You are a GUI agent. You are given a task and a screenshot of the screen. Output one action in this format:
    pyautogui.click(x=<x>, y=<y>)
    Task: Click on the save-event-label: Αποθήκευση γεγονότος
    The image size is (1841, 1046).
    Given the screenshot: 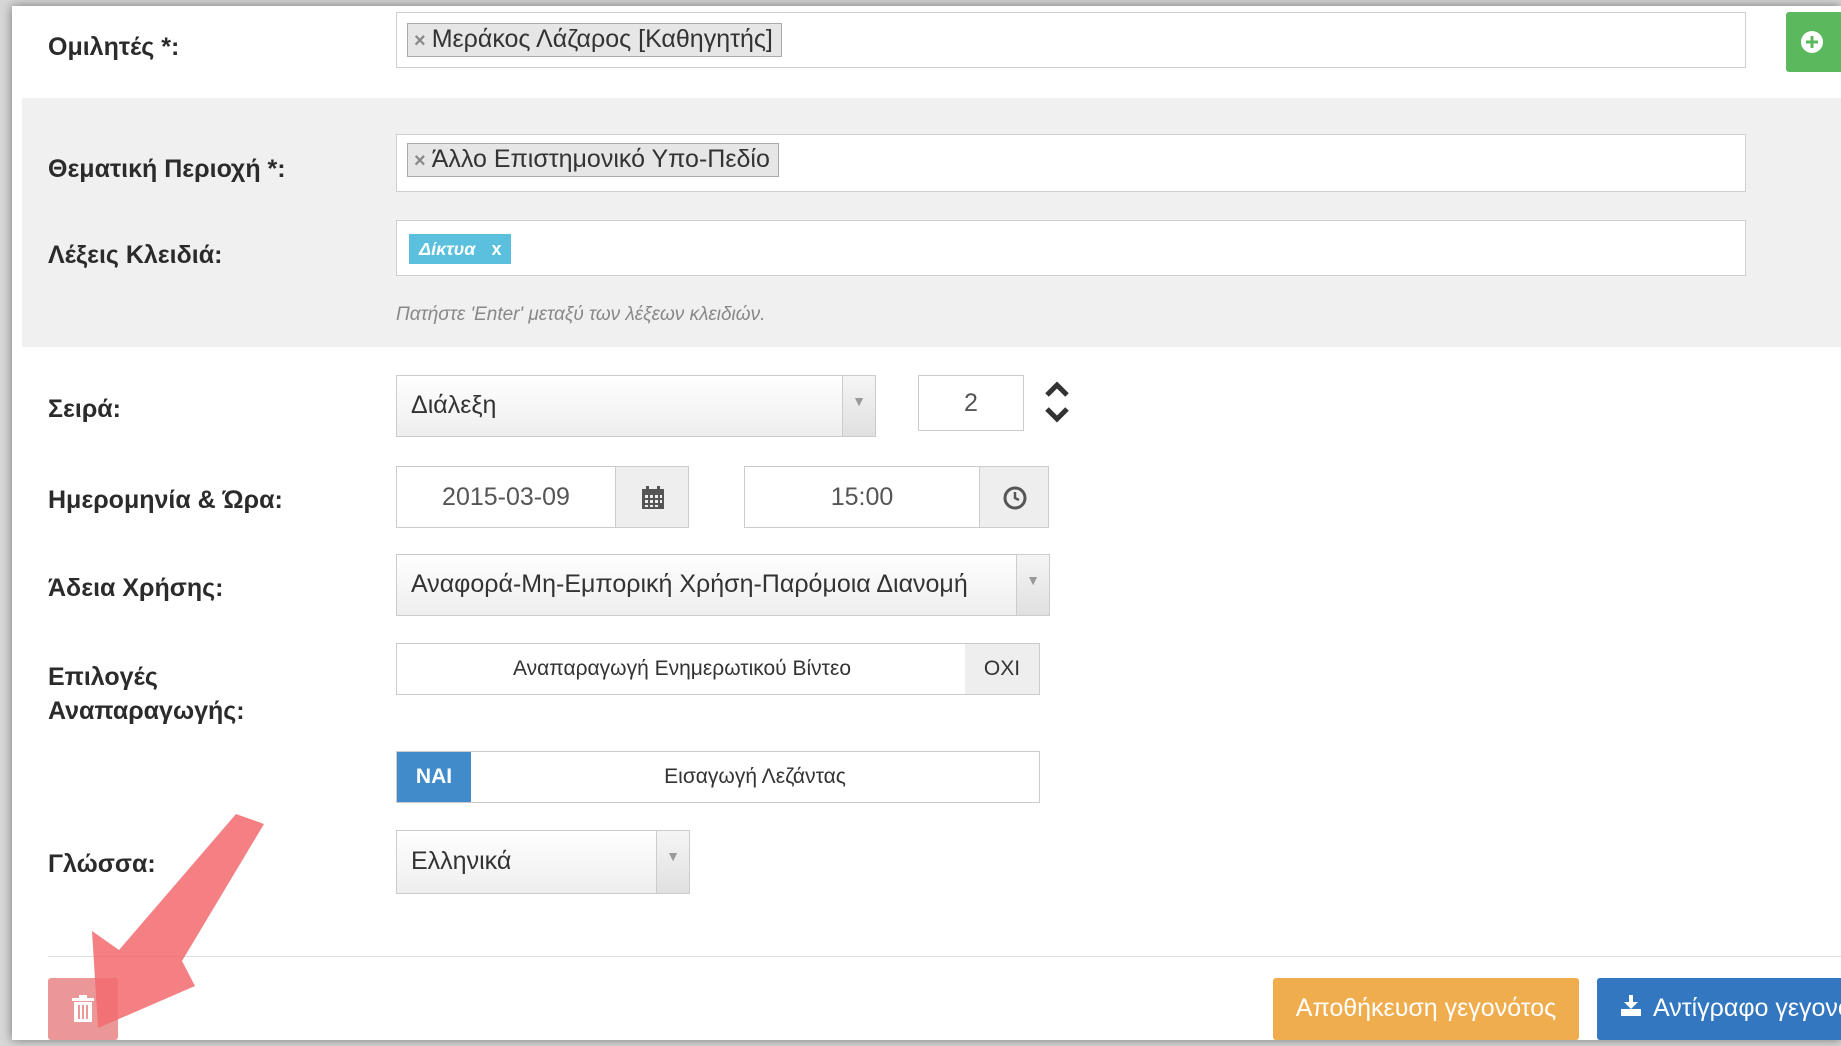 What is the action you would take?
    pyautogui.click(x=1426, y=1008)
    